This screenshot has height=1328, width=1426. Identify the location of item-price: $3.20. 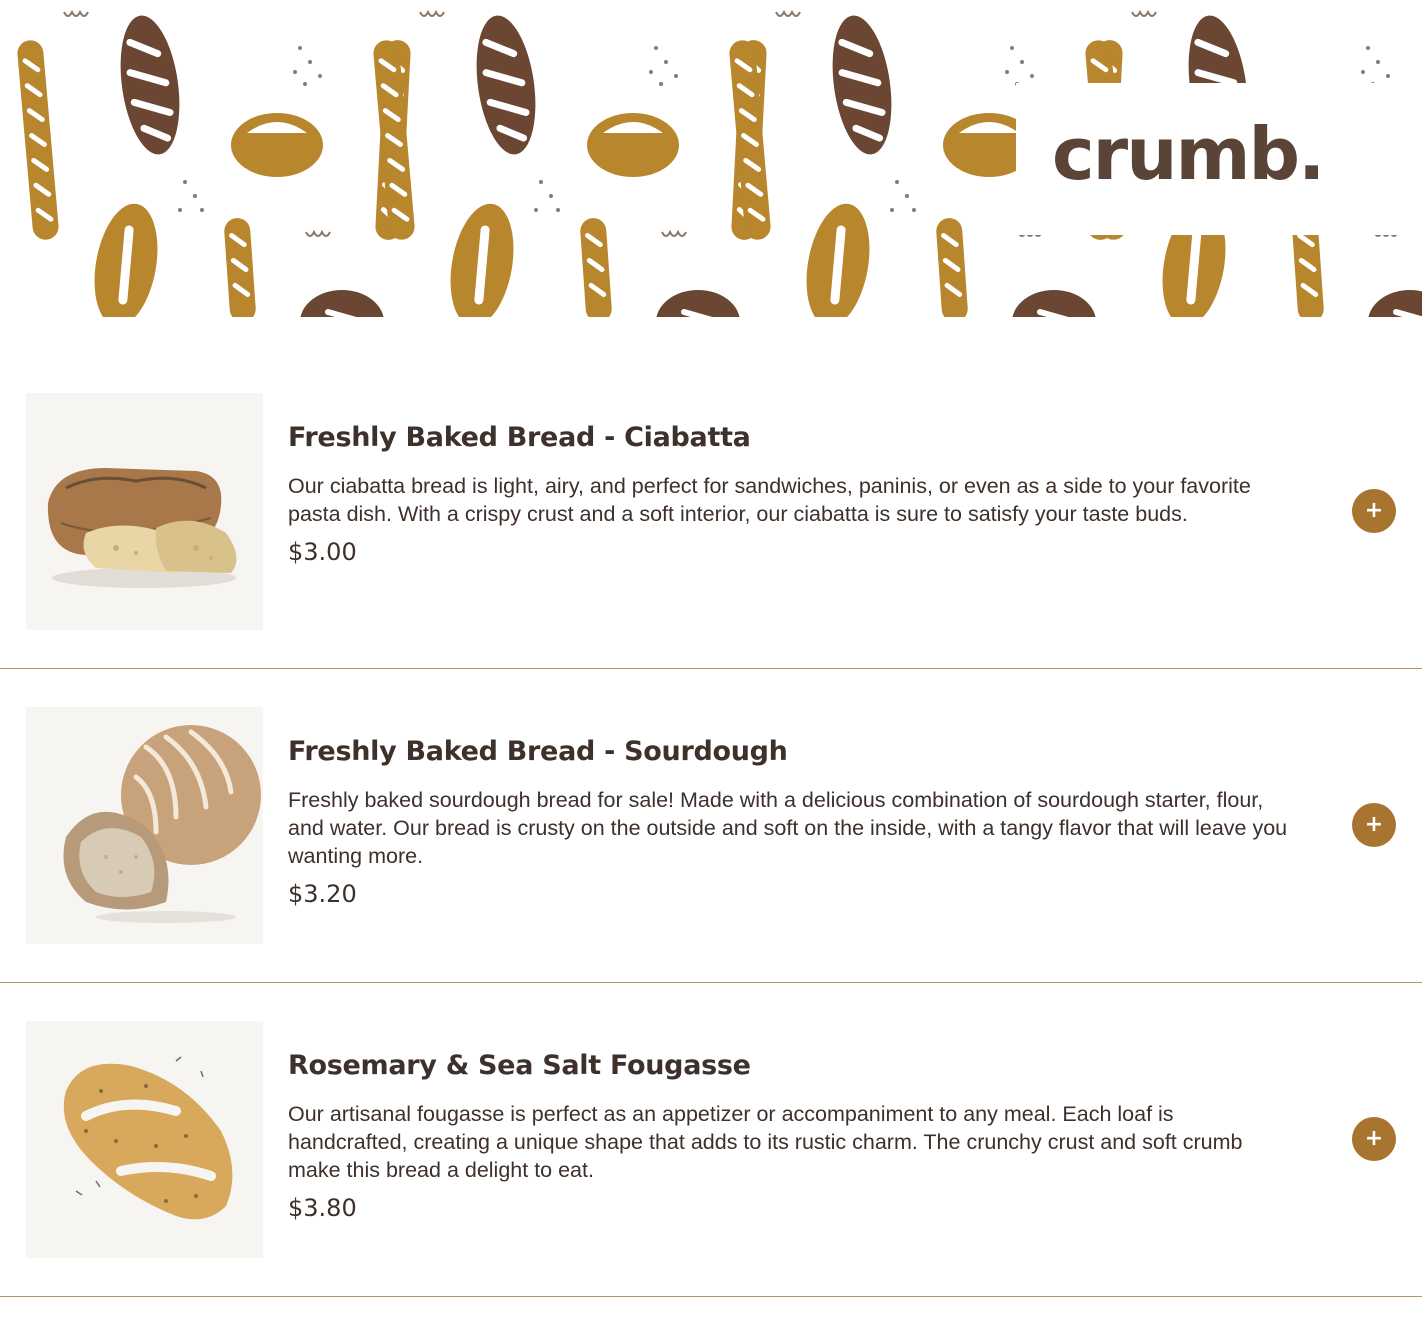
(322, 893).